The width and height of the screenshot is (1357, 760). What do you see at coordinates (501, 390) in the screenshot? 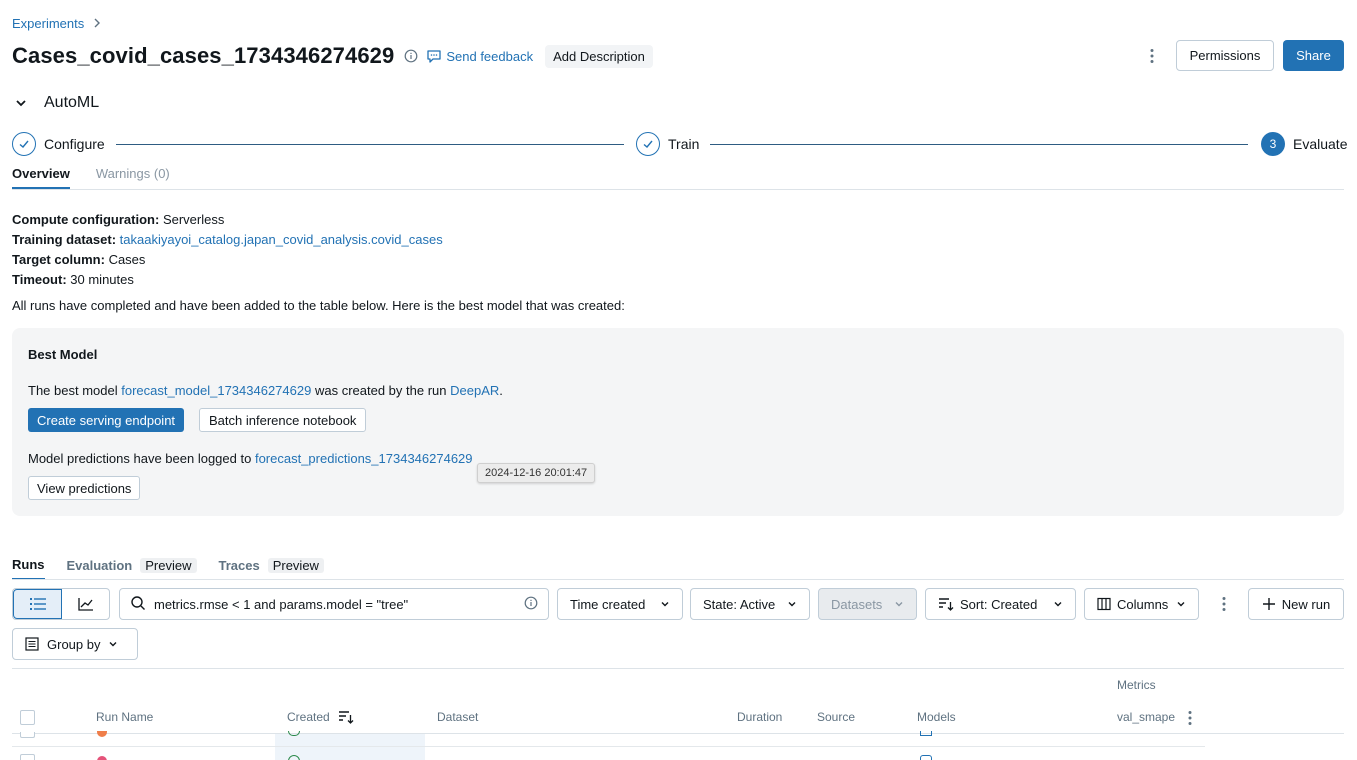
I see `best-model-suffix: .` at bounding box center [501, 390].